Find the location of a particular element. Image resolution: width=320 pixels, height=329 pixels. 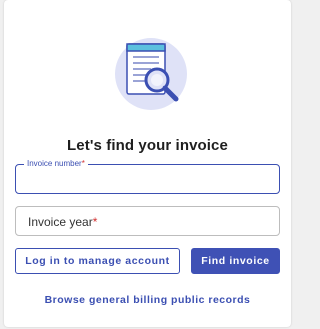

invoice-number-field: Invoice number* is located at coordinates (147, 176).